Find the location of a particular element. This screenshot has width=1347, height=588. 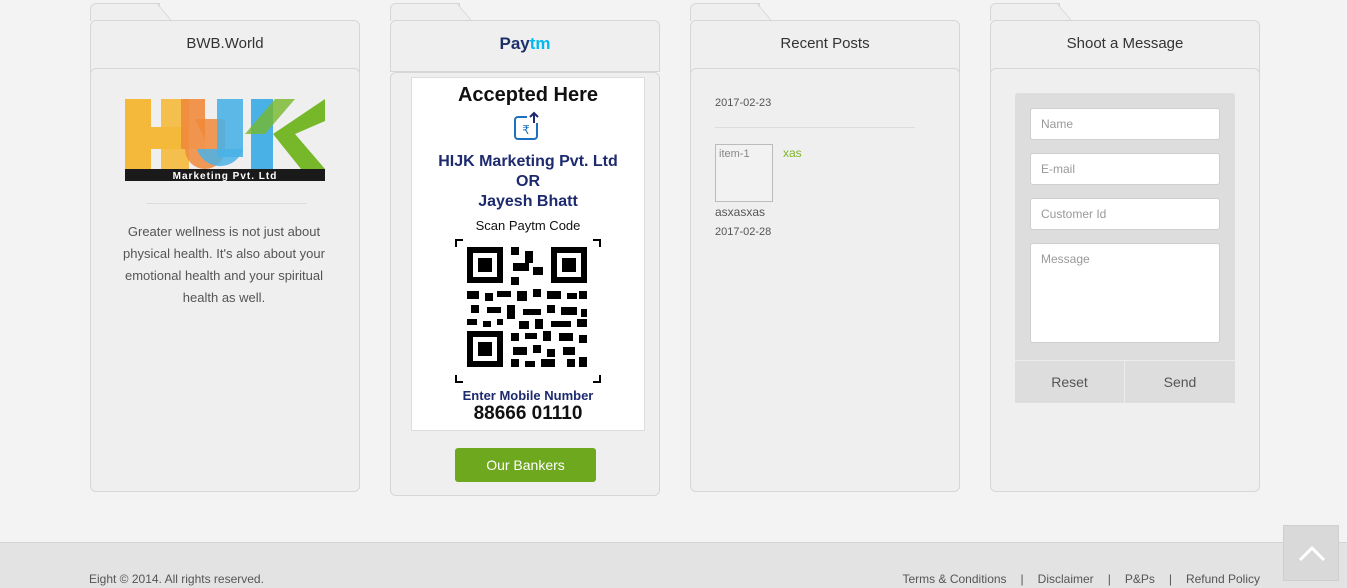

message-body: Reset Send is located at coordinates (1125, 280).